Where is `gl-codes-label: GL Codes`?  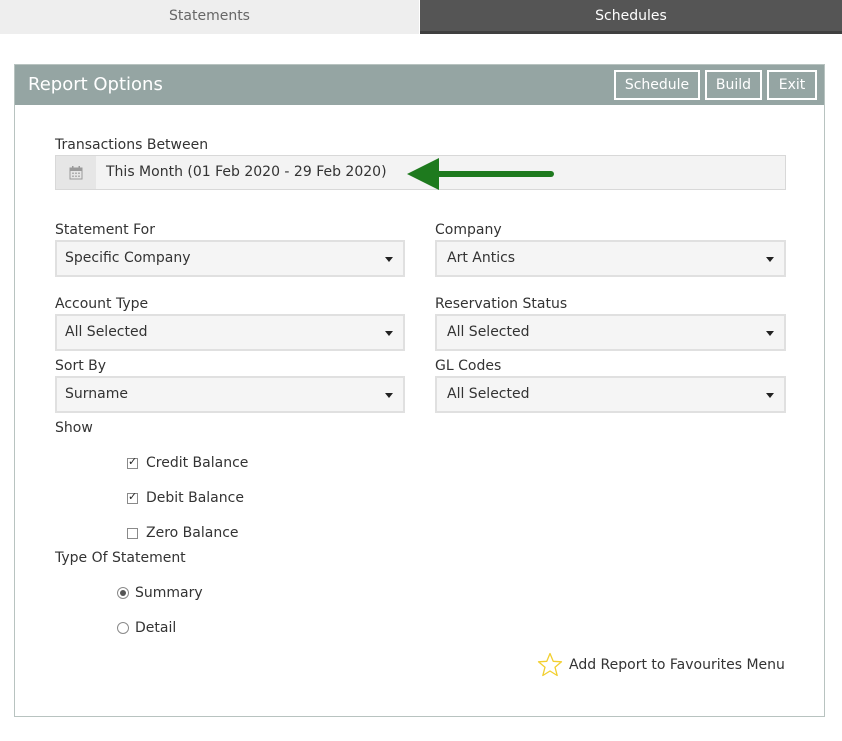
gl-codes-label: GL Codes is located at coordinates (468, 366).